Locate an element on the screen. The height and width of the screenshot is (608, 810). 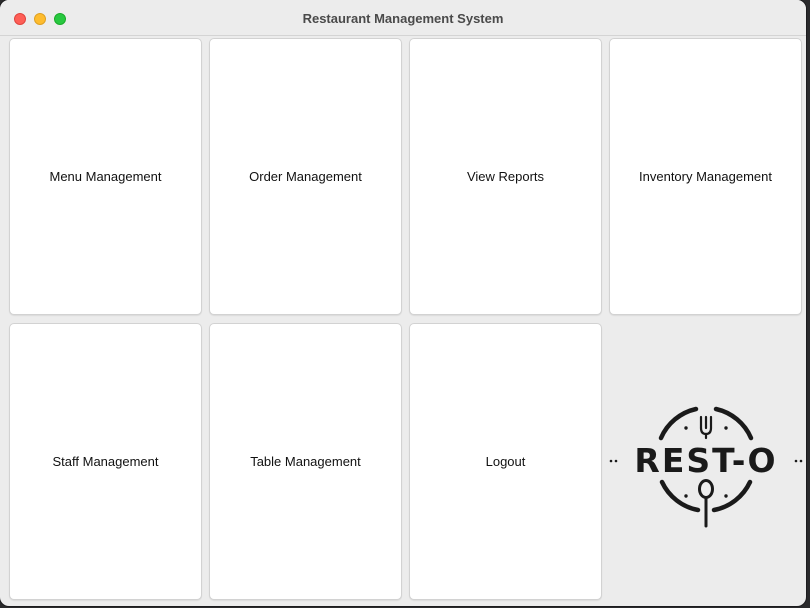
view-reports-button: View Reports is located at coordinates (505, 176).